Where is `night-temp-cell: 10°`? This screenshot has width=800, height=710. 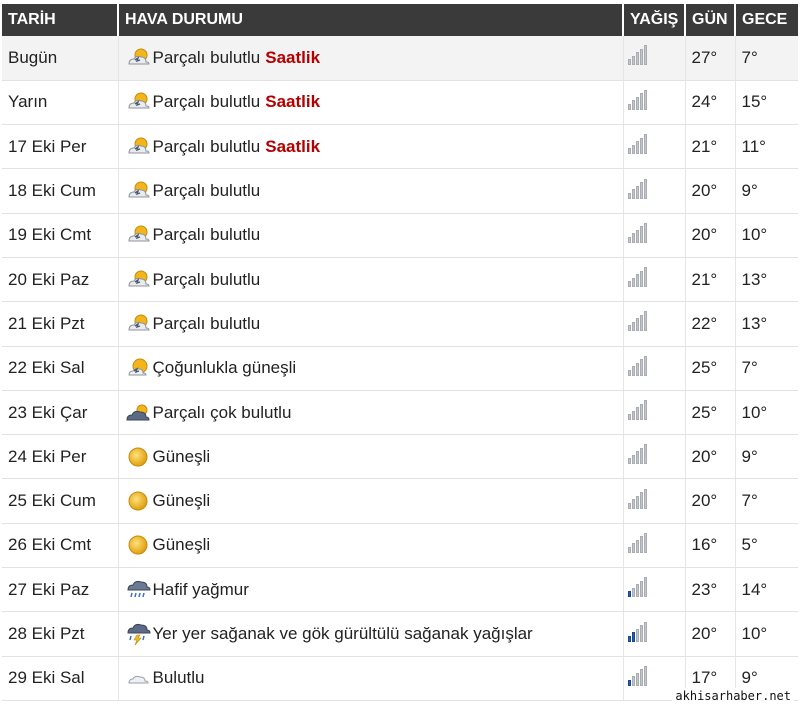 night-temp-cell: 10° is located at coordinates (766, 634).